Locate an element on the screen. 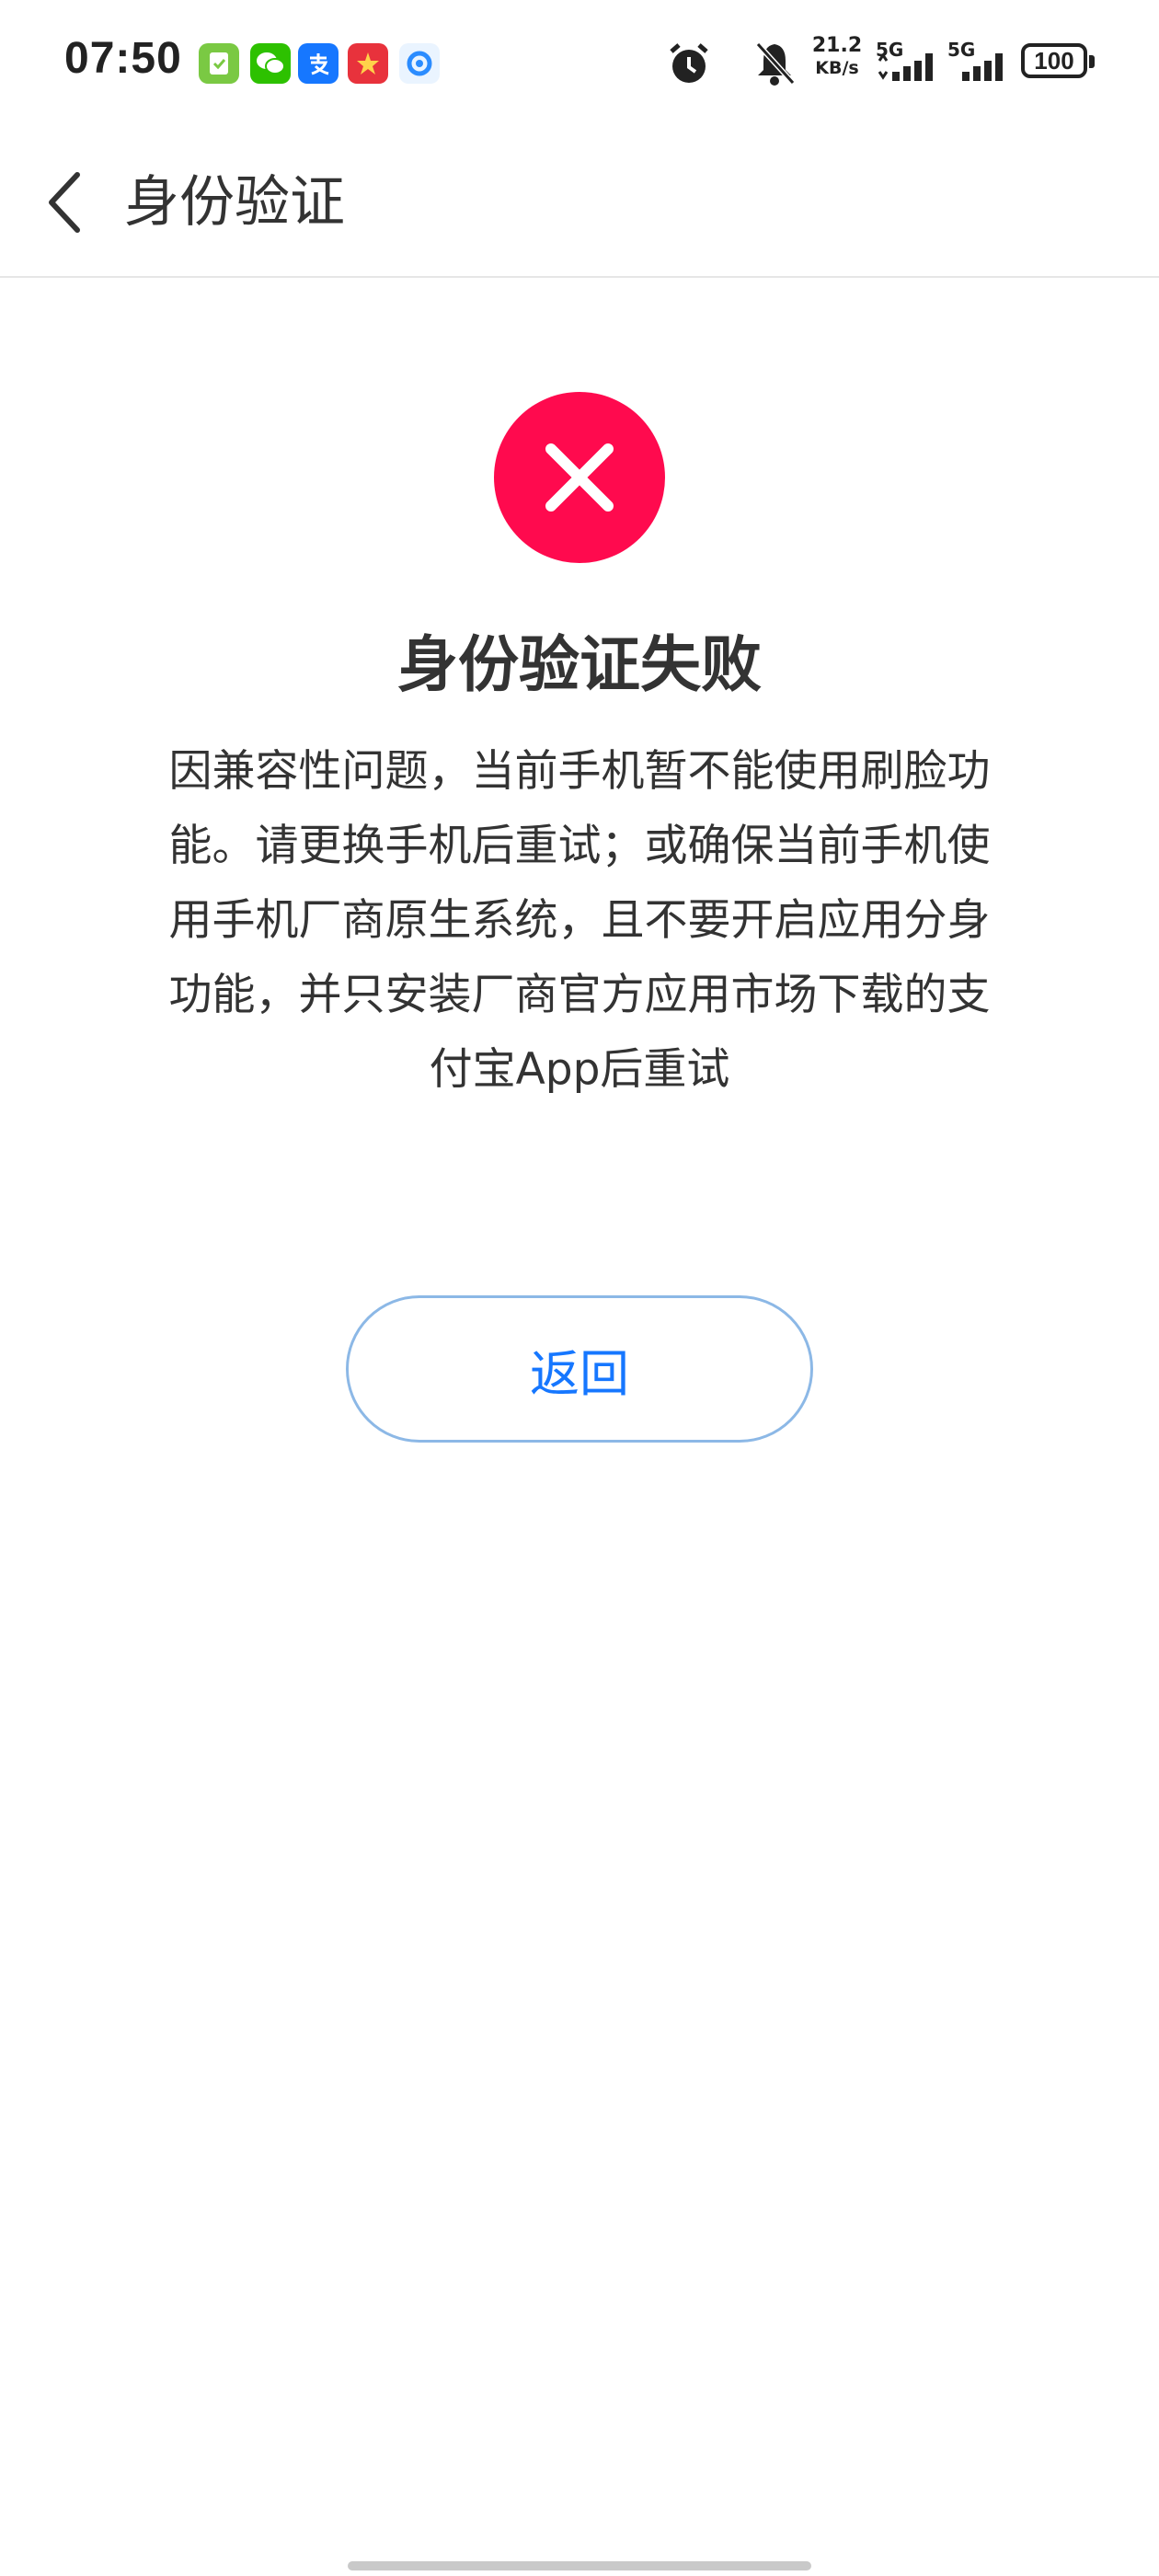 This screenshot has width=1159, height=2576. nav-bar: 身份验证 is located at coordinates (579, 203).